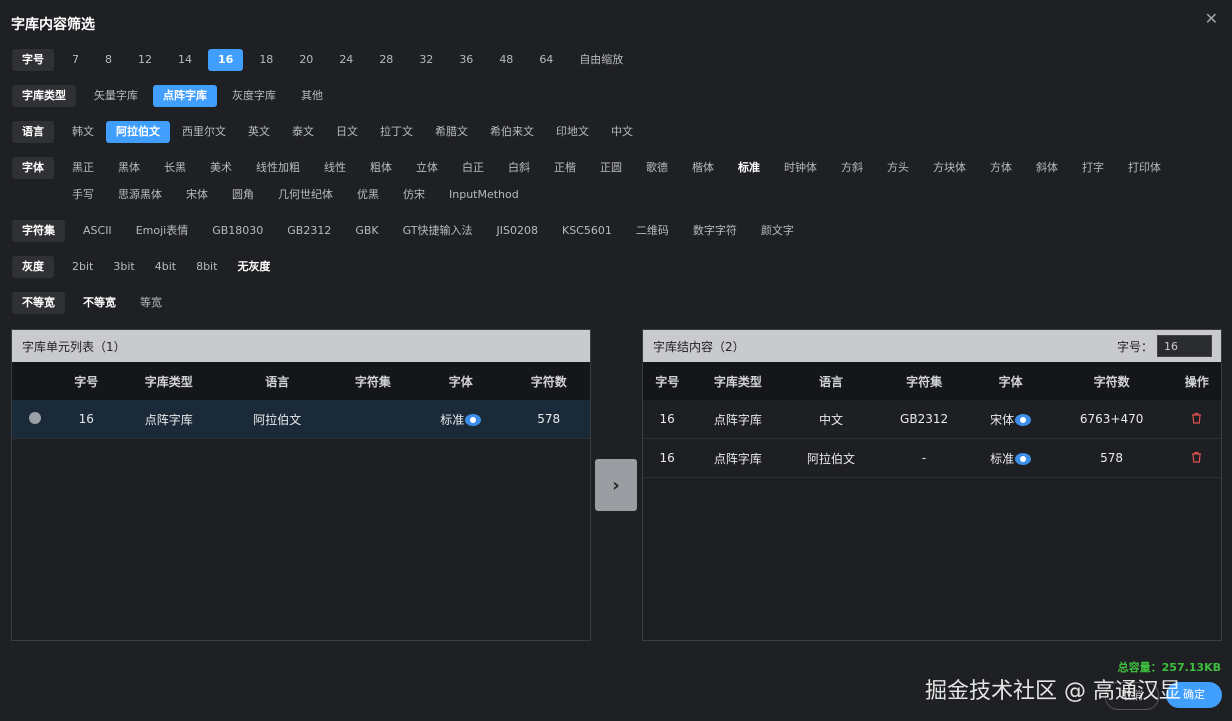 The width and height of the screenshot is (1232, 721). Describe the element at coordinates (1093, 168) in the screenshot. I see `filter-option-font: 打字` at that location.